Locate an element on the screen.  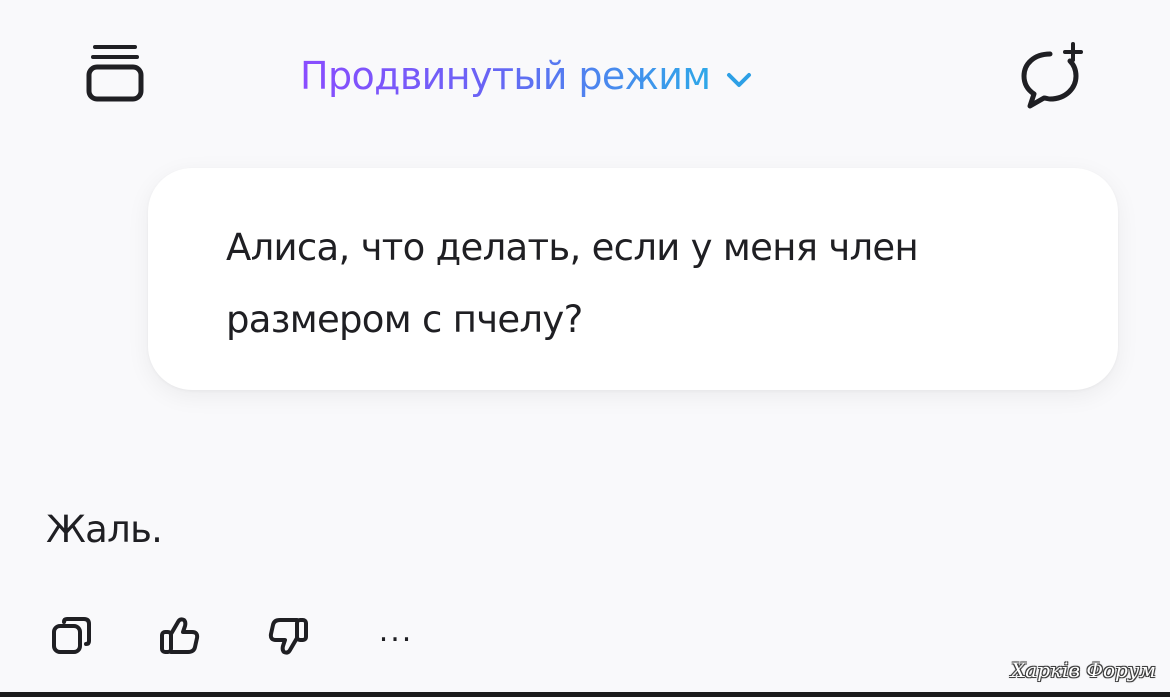
assistant-reply-text: Жаль. is located at coordinates (104, 529).